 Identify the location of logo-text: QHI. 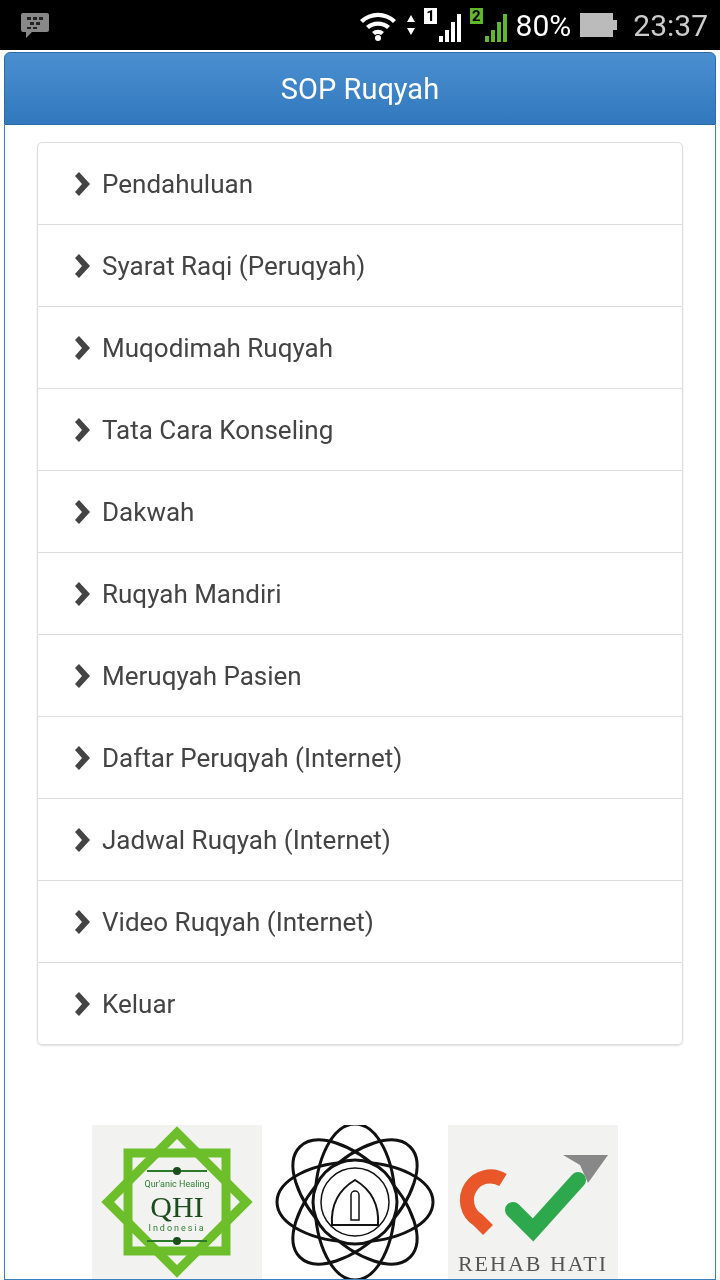
(177, 1206).